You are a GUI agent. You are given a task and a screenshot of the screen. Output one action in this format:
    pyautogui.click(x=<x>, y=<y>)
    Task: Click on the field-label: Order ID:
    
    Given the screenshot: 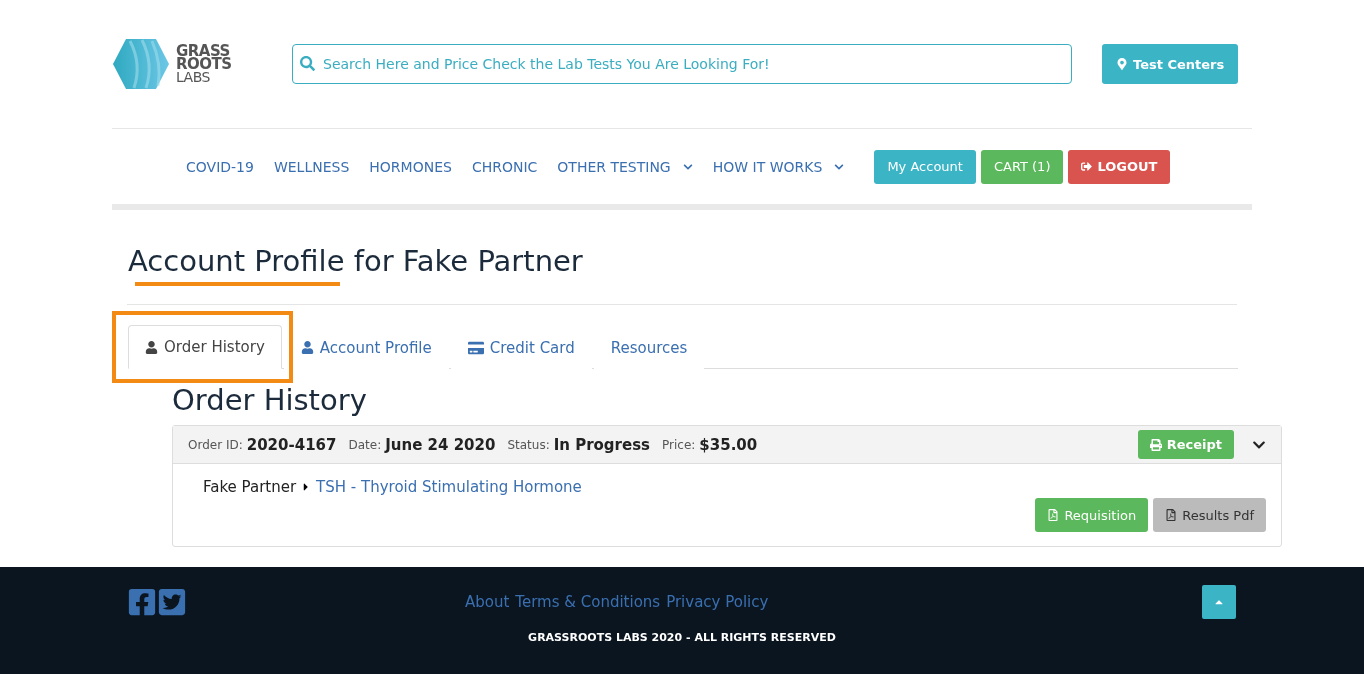 What is the action you would take?
    pyautogui.click(x=215, y=444)
    